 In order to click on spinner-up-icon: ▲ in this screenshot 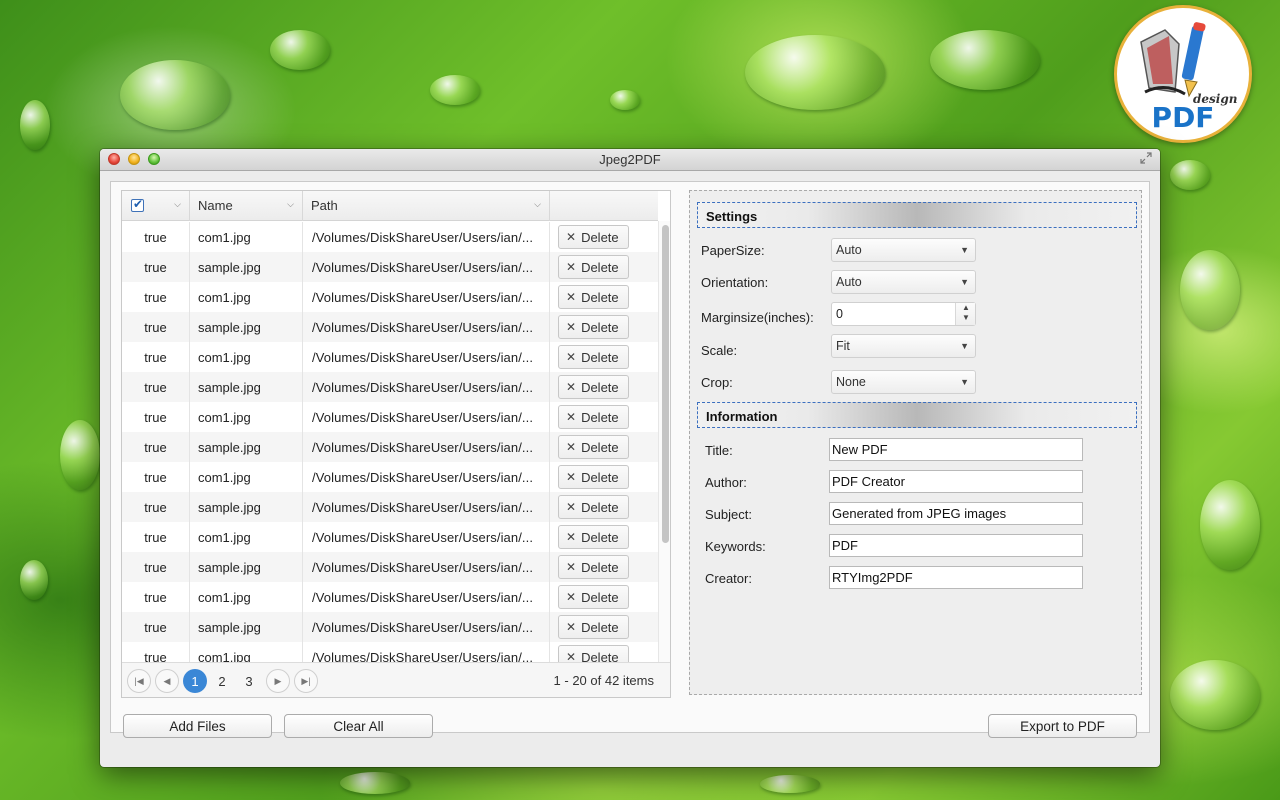, I will do `click(966, 307)`.